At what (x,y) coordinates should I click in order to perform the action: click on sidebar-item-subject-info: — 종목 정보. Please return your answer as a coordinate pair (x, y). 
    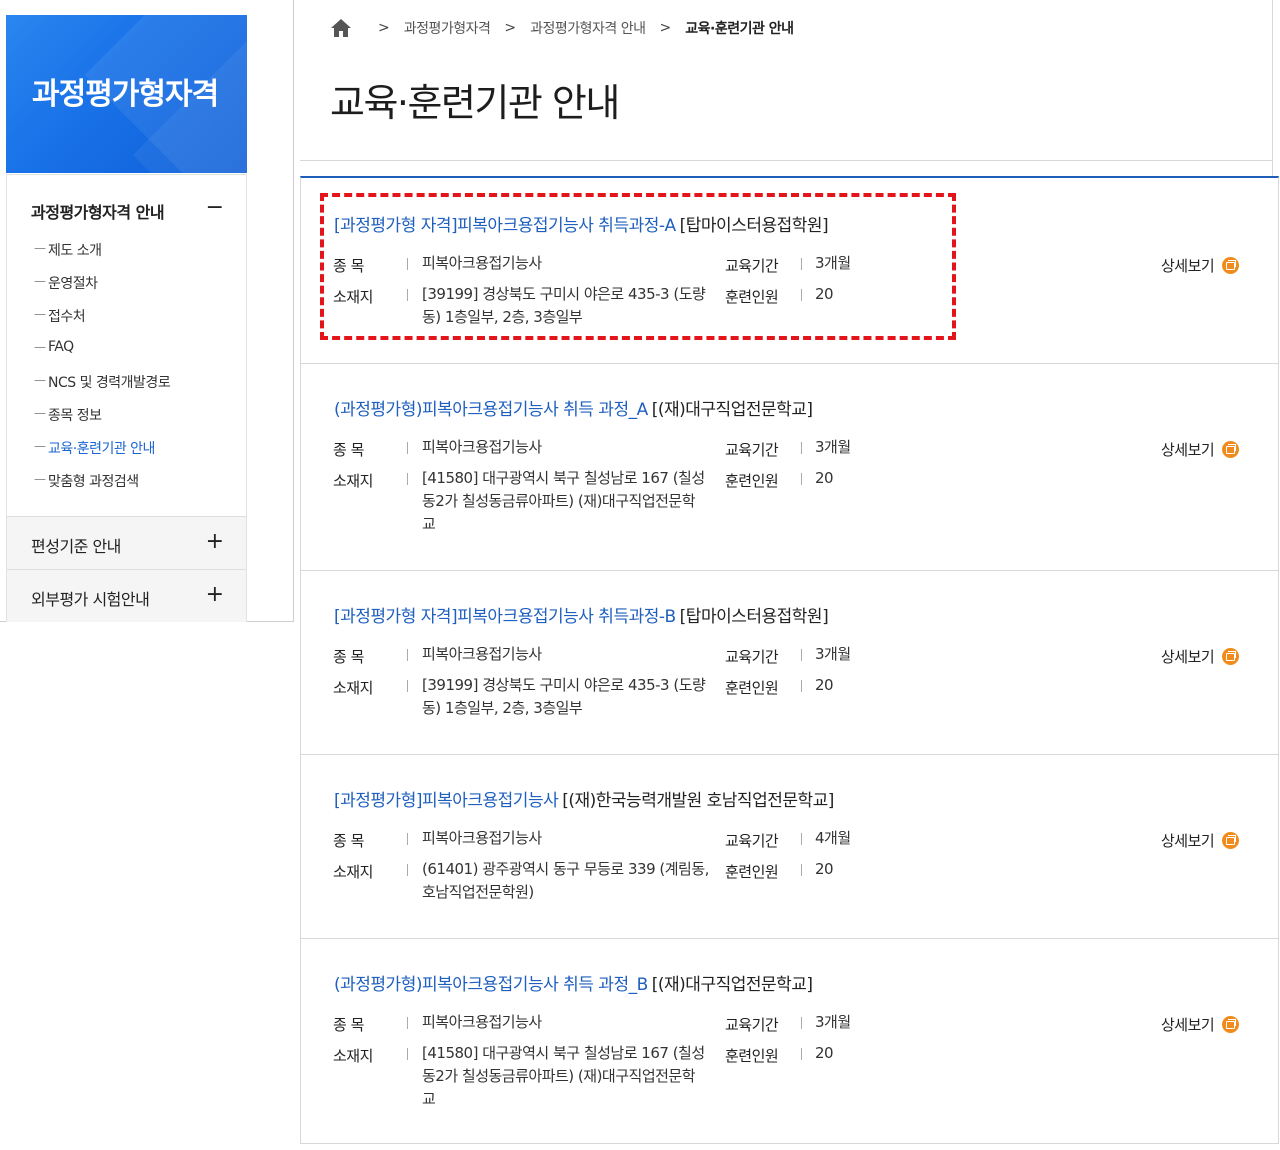
    Looking at the image, I should click on (126, 417).